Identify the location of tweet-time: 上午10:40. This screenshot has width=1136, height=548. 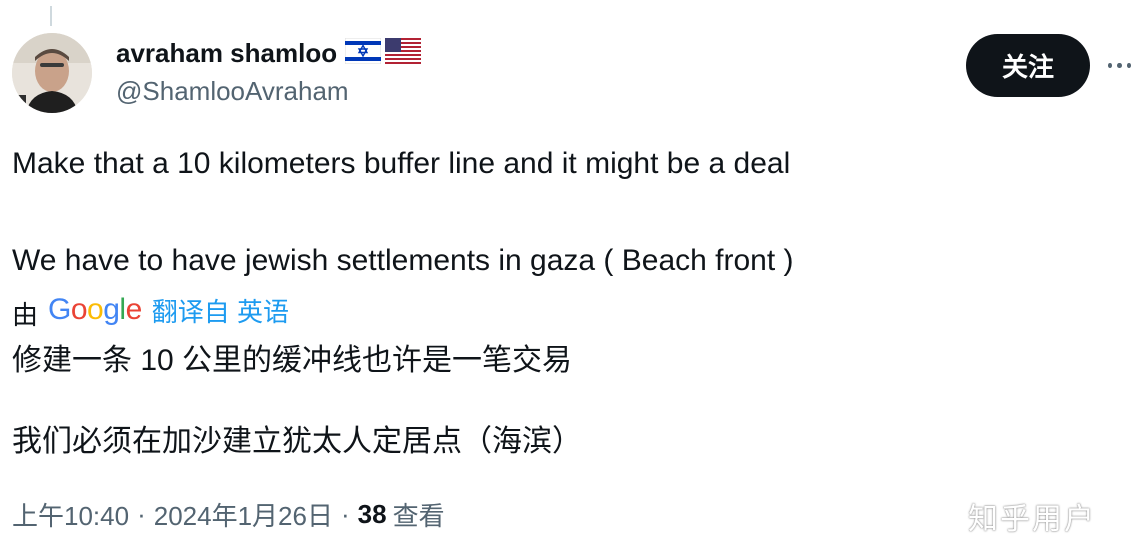
(70, 514).